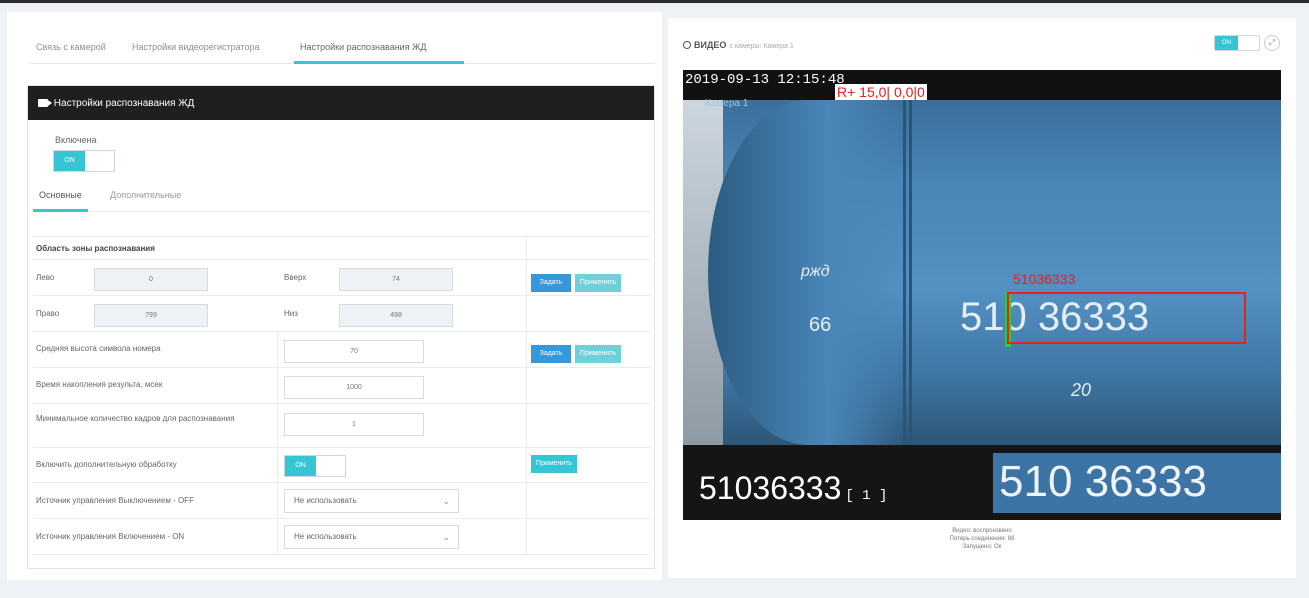 Image resolution: width=1309 pixels, height=598 pixels. What do you see at coordinates (354, 351) in the screenshot?
I see `avg-height-input: 70` at bounding box center [354, 351].